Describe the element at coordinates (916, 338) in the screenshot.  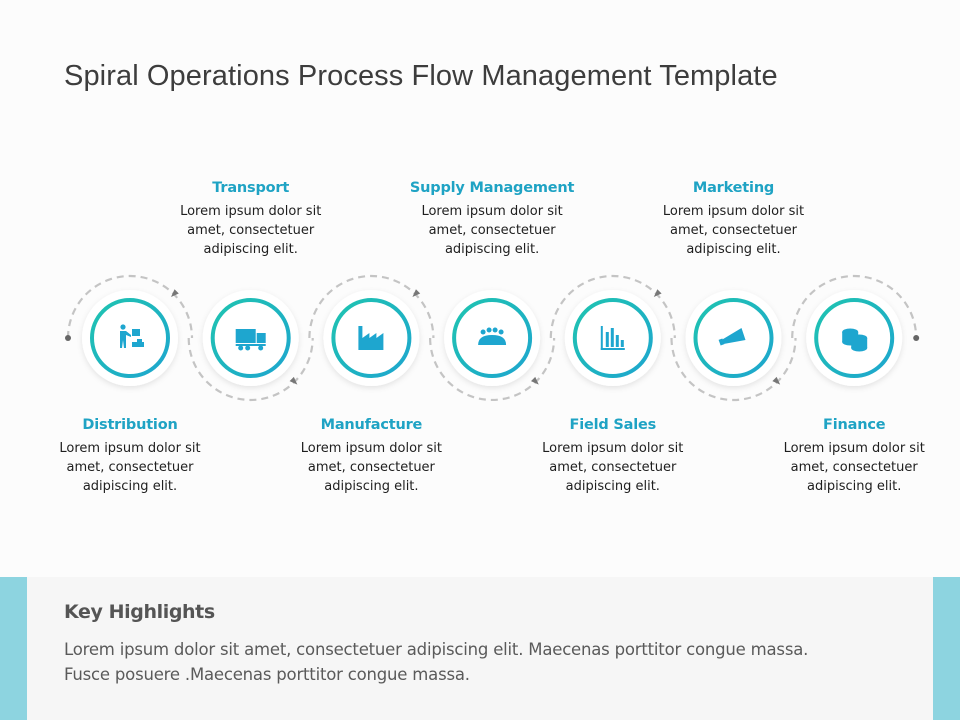
I see `flow-end-dot` at that location.